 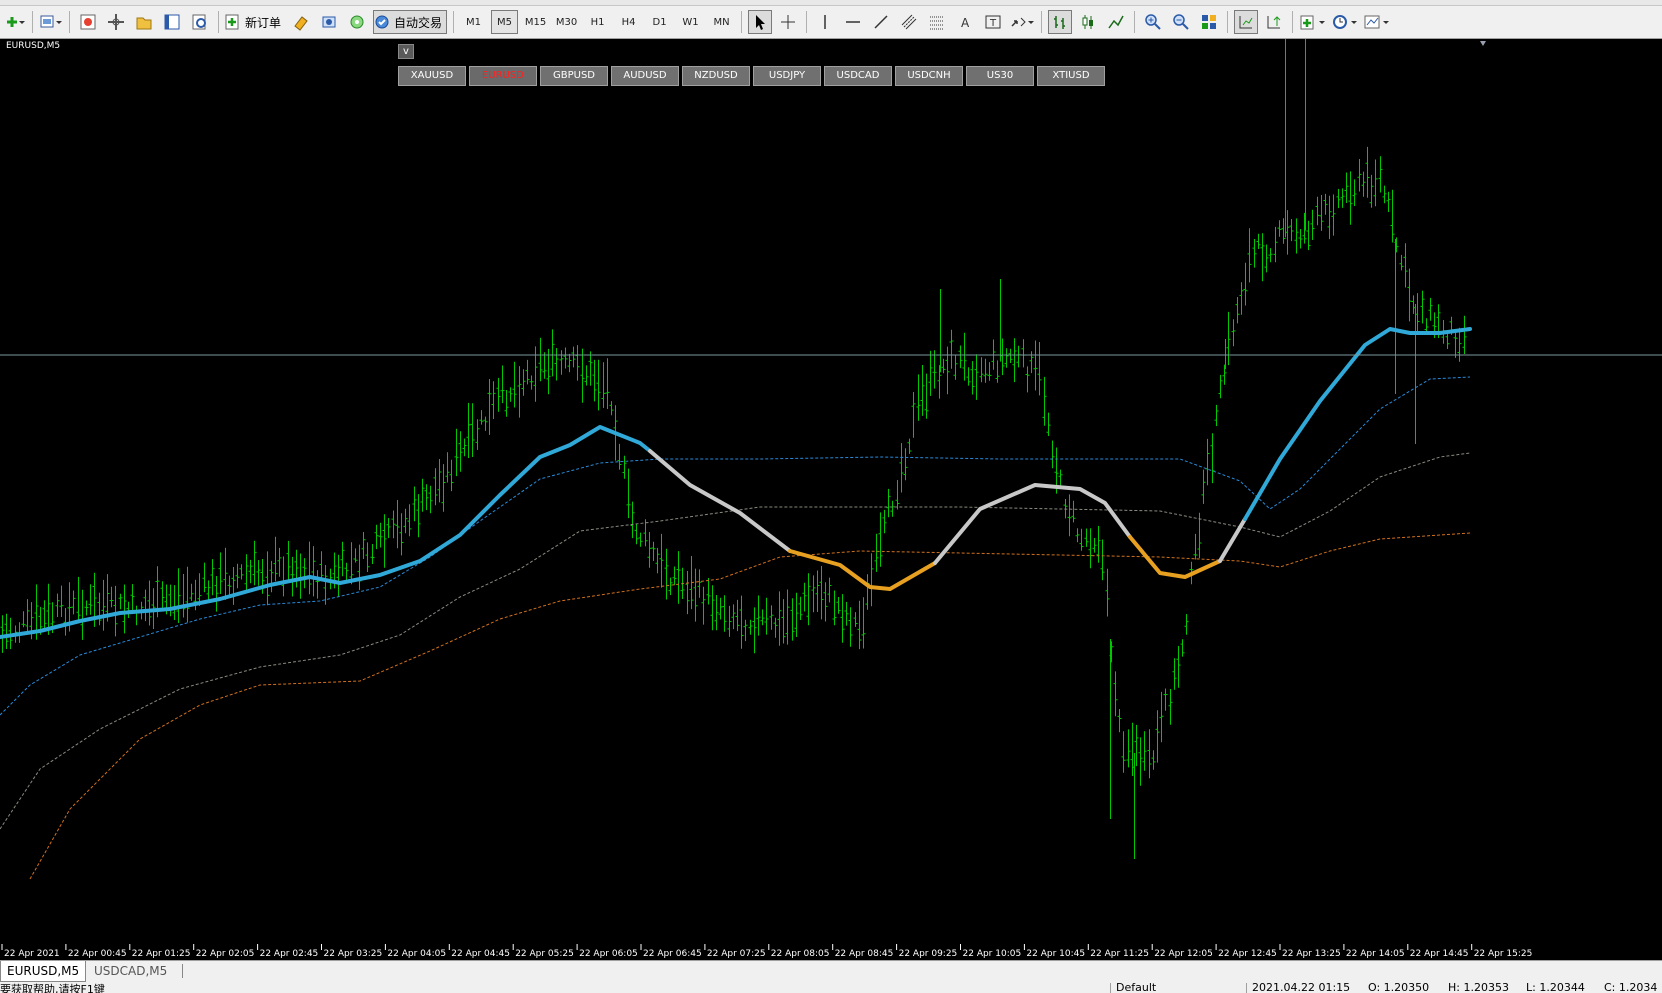 What do you see at coordinates (853, 22) in the screenshot?
I see `horizontal-line-icon` at bounding box center [853, 22].